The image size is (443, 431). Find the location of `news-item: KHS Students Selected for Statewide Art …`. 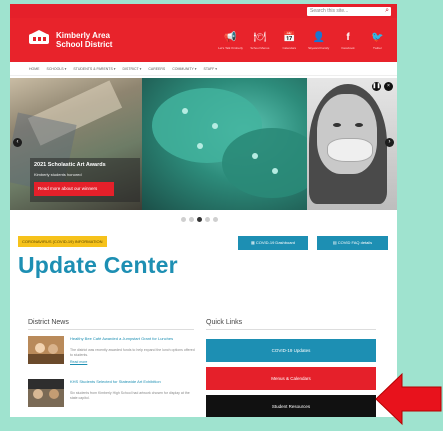

news-item: KHS Students Selected for Statewide Art … is located at coordinates (113, 398).